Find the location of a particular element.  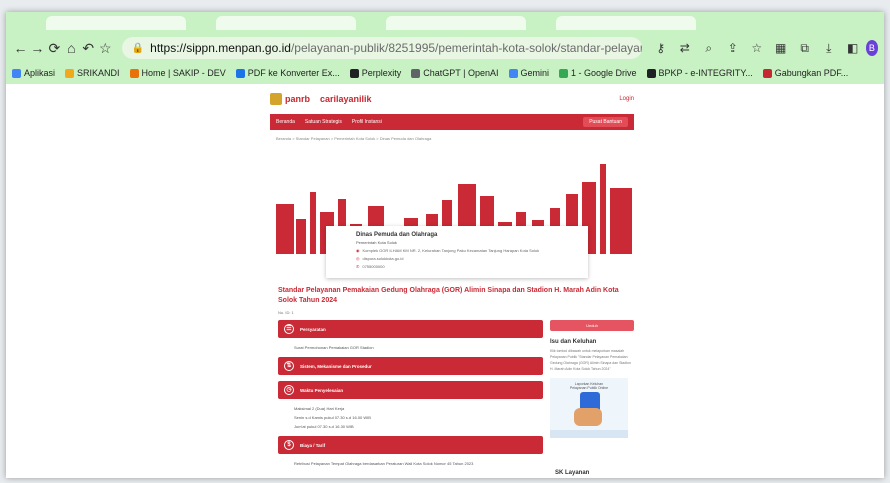

report-complaint-card: Laporkan Keluhan Pelayanan Publik Online is located at coordinates (589, 408).